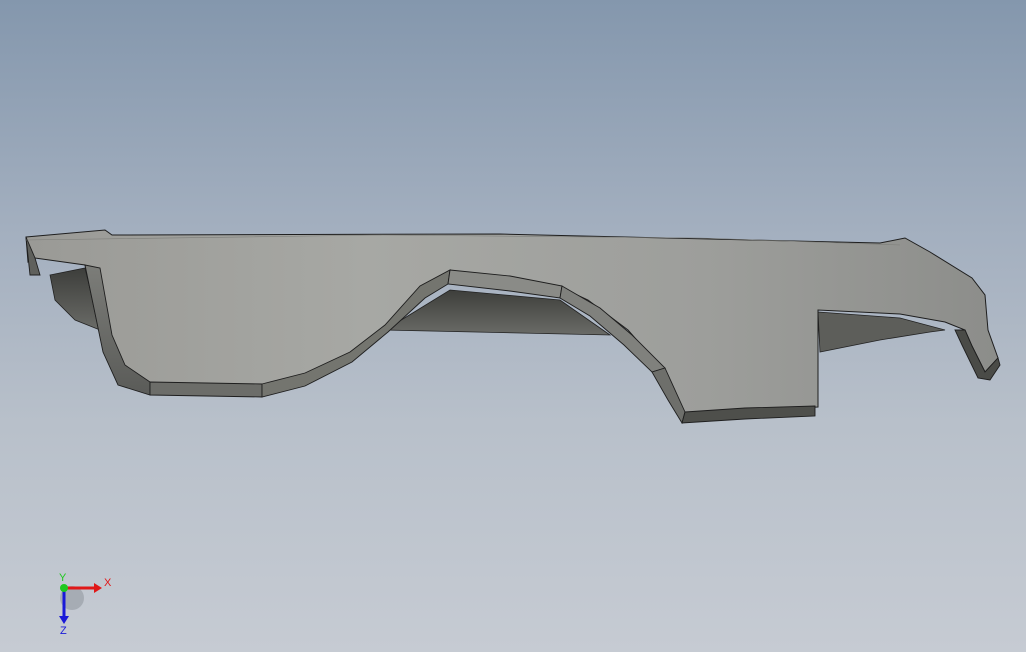 This screenshot has width=1026, height=652. I want to click on x-axis-arrow, so click(98, 588).